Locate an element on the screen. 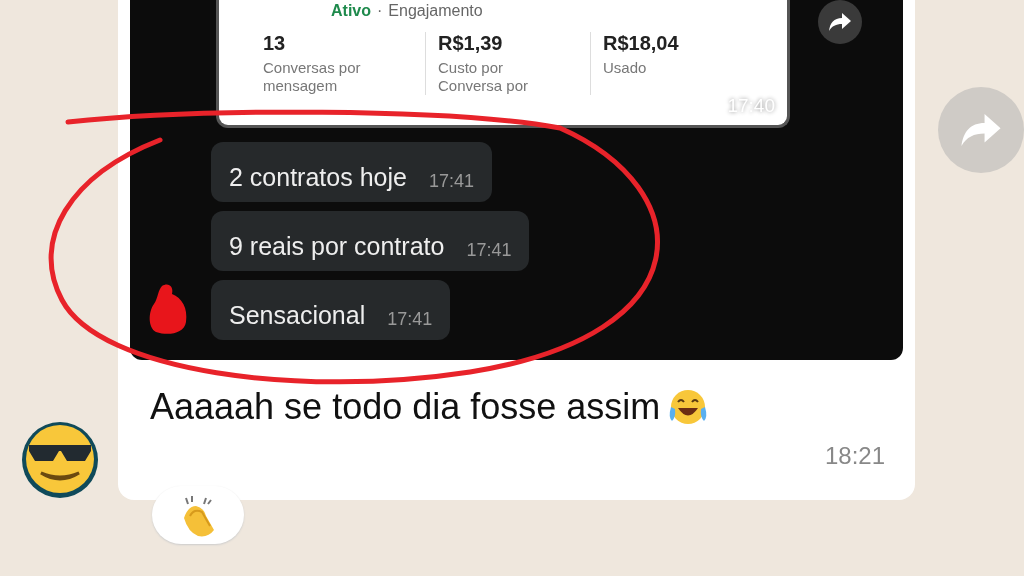  timestamp: 18:21 is located at coordinates (854, 456).